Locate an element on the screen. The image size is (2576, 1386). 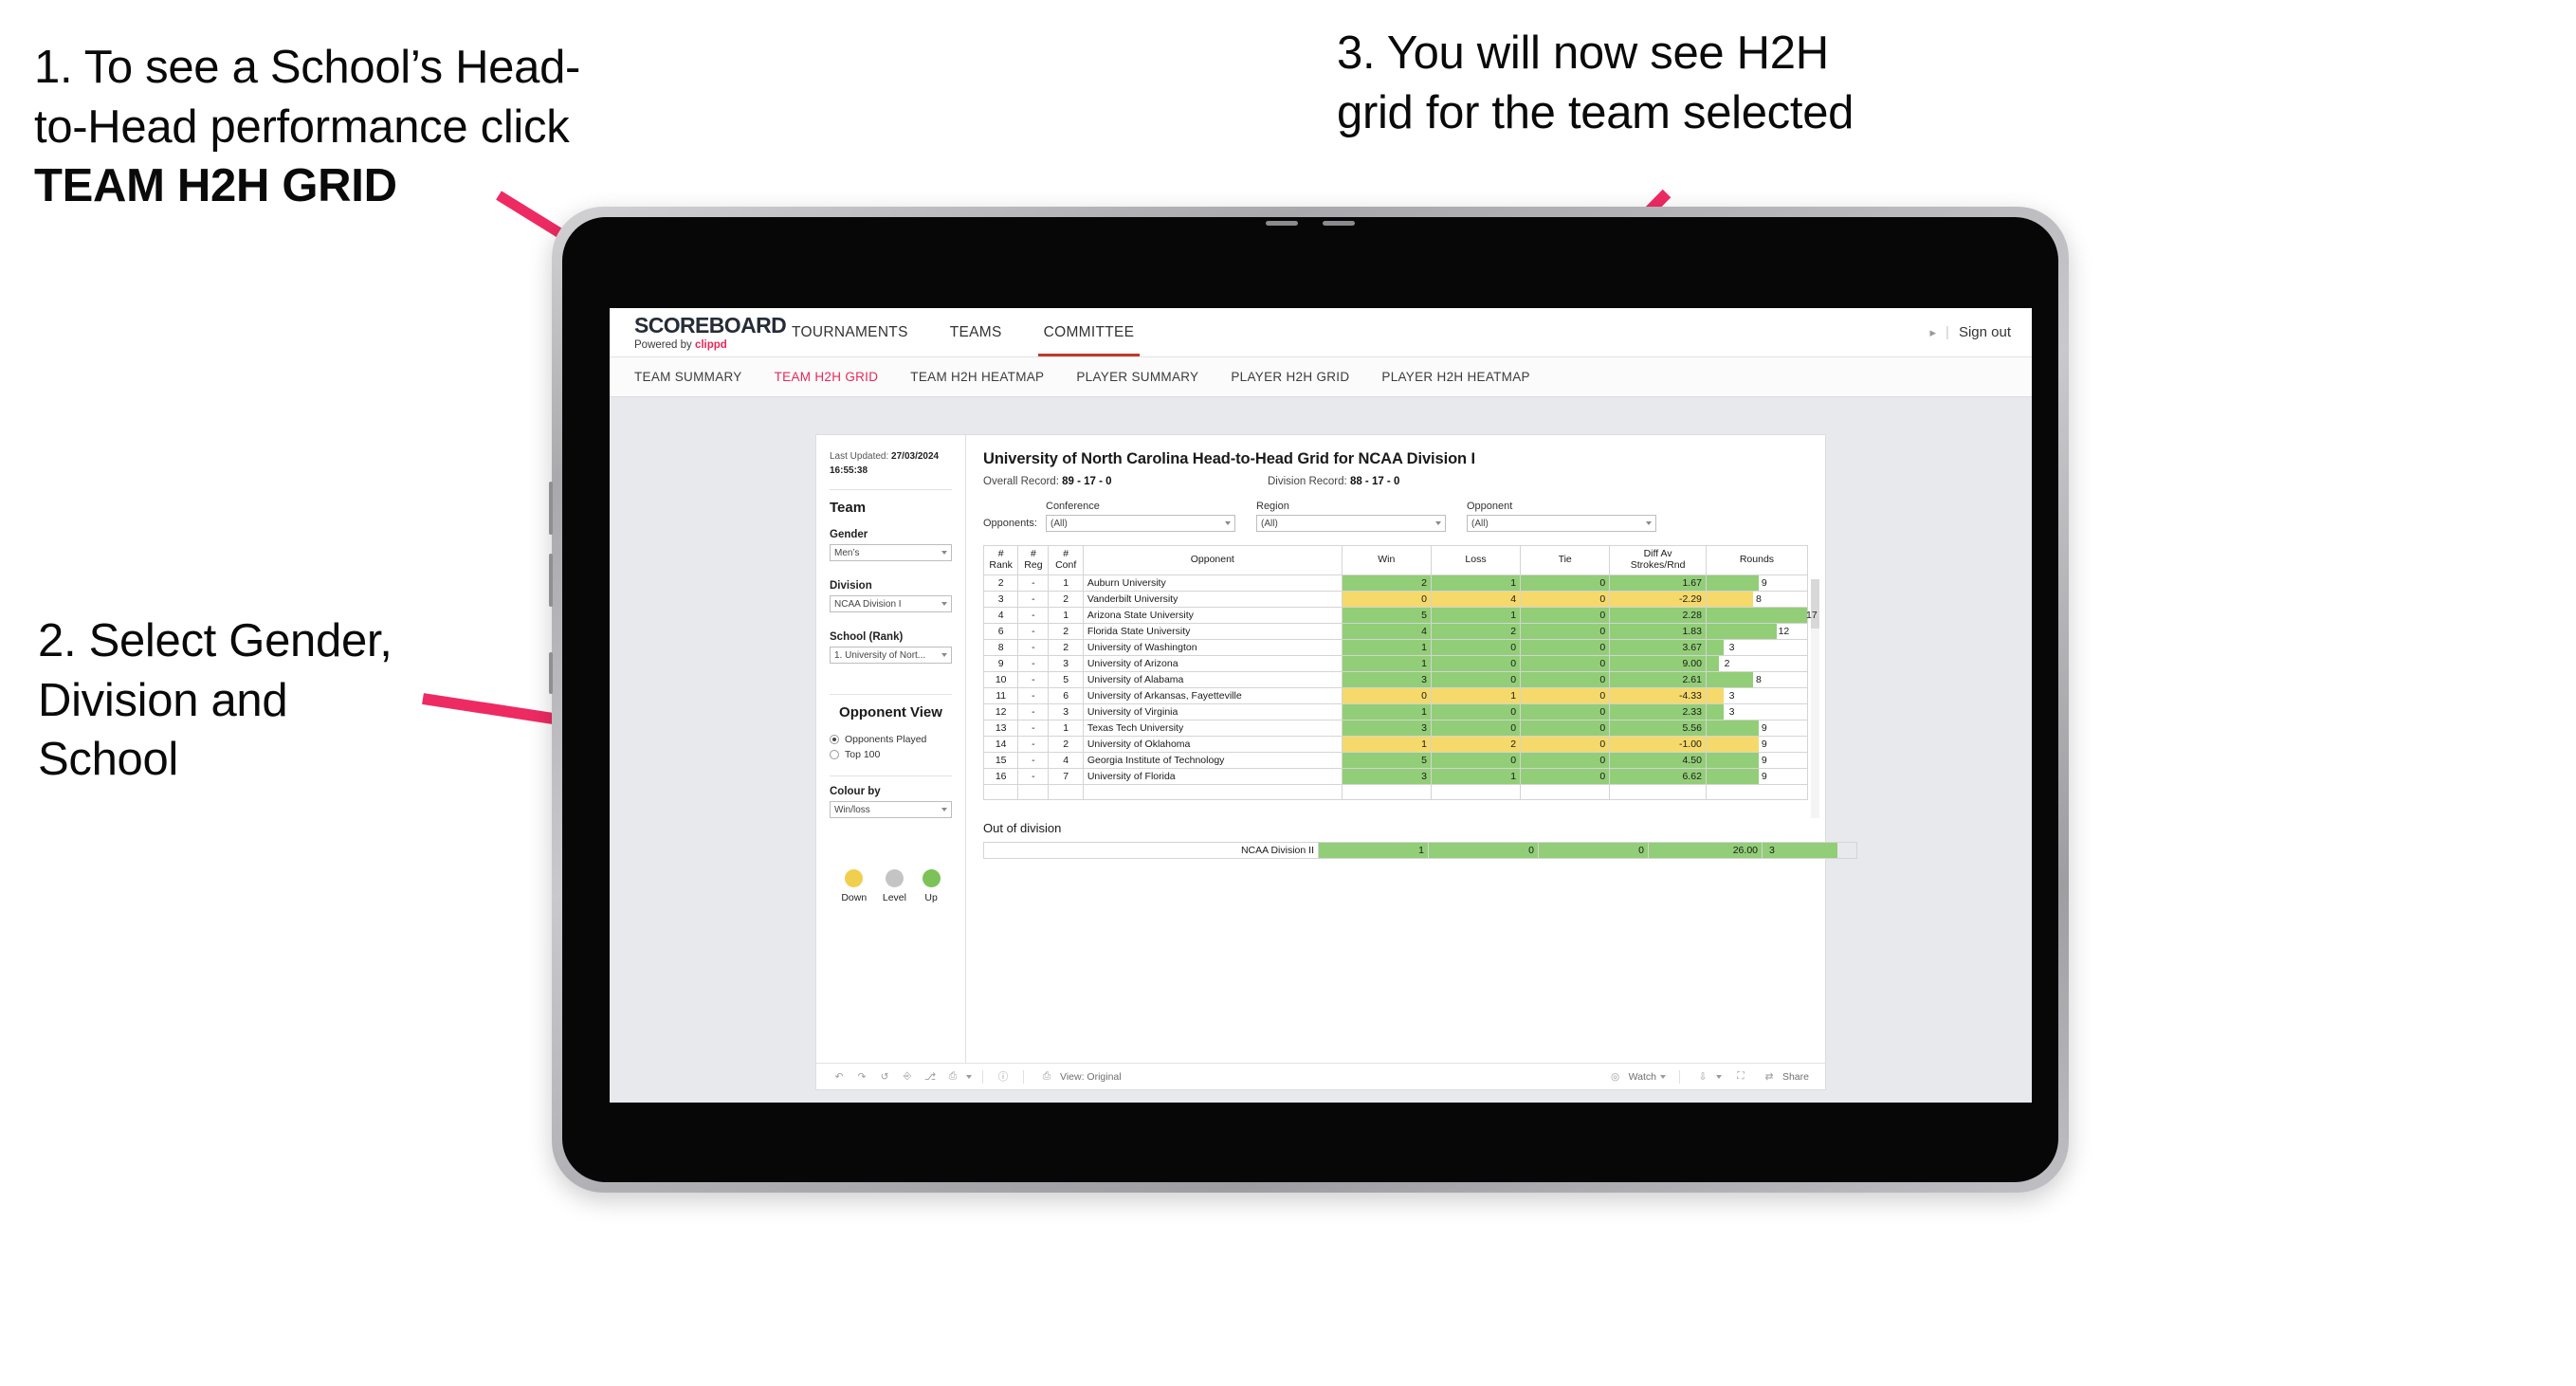
download-icon: ⇩ is located at coordinates (1703, 1077).